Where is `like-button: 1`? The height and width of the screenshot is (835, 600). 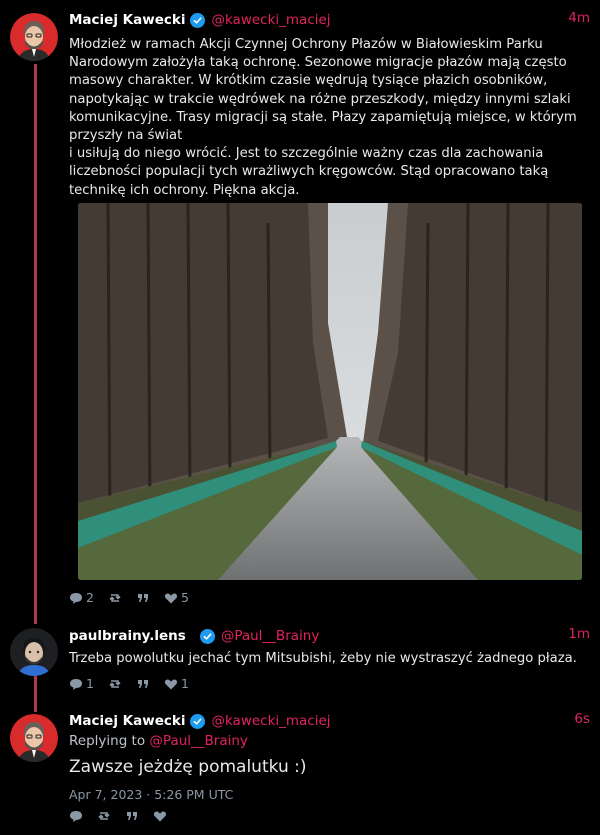 like-button: 1 is located at coordinates (176, 683).